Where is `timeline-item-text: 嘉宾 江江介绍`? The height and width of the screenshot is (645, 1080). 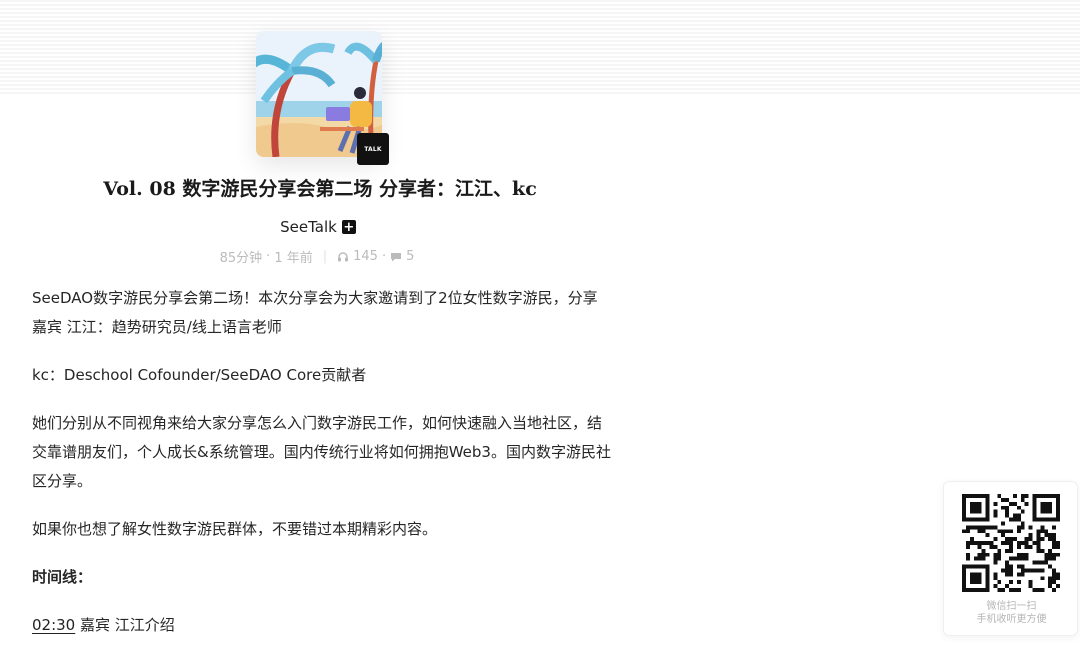 timeline-item-text: 嘉宾 江江介绍 is located at coordinates (125, 625).